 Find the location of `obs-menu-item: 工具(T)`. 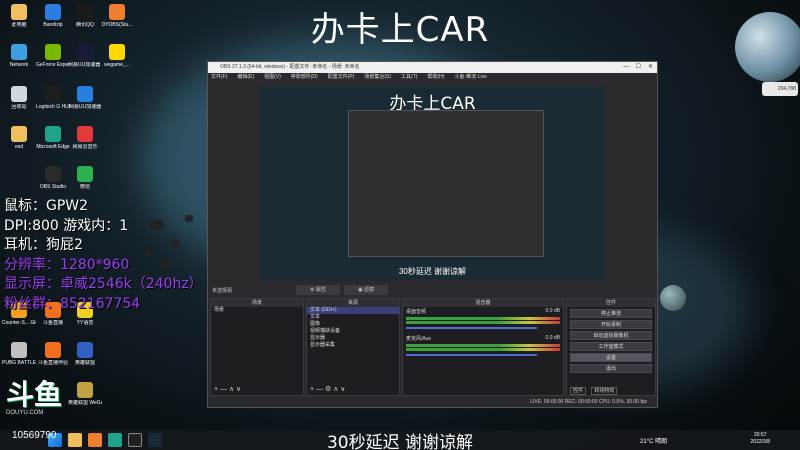

obs-menu-item: 工具(T) is located at coordinates (409, 77).